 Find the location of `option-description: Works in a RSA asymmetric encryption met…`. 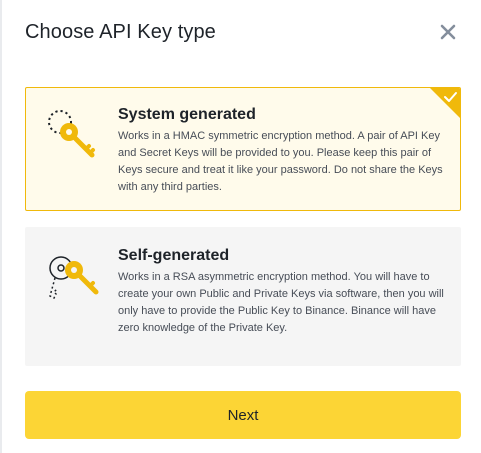

option-description: Works in a RSA asymmetric encryption met… is located at coordinates (281, 302).